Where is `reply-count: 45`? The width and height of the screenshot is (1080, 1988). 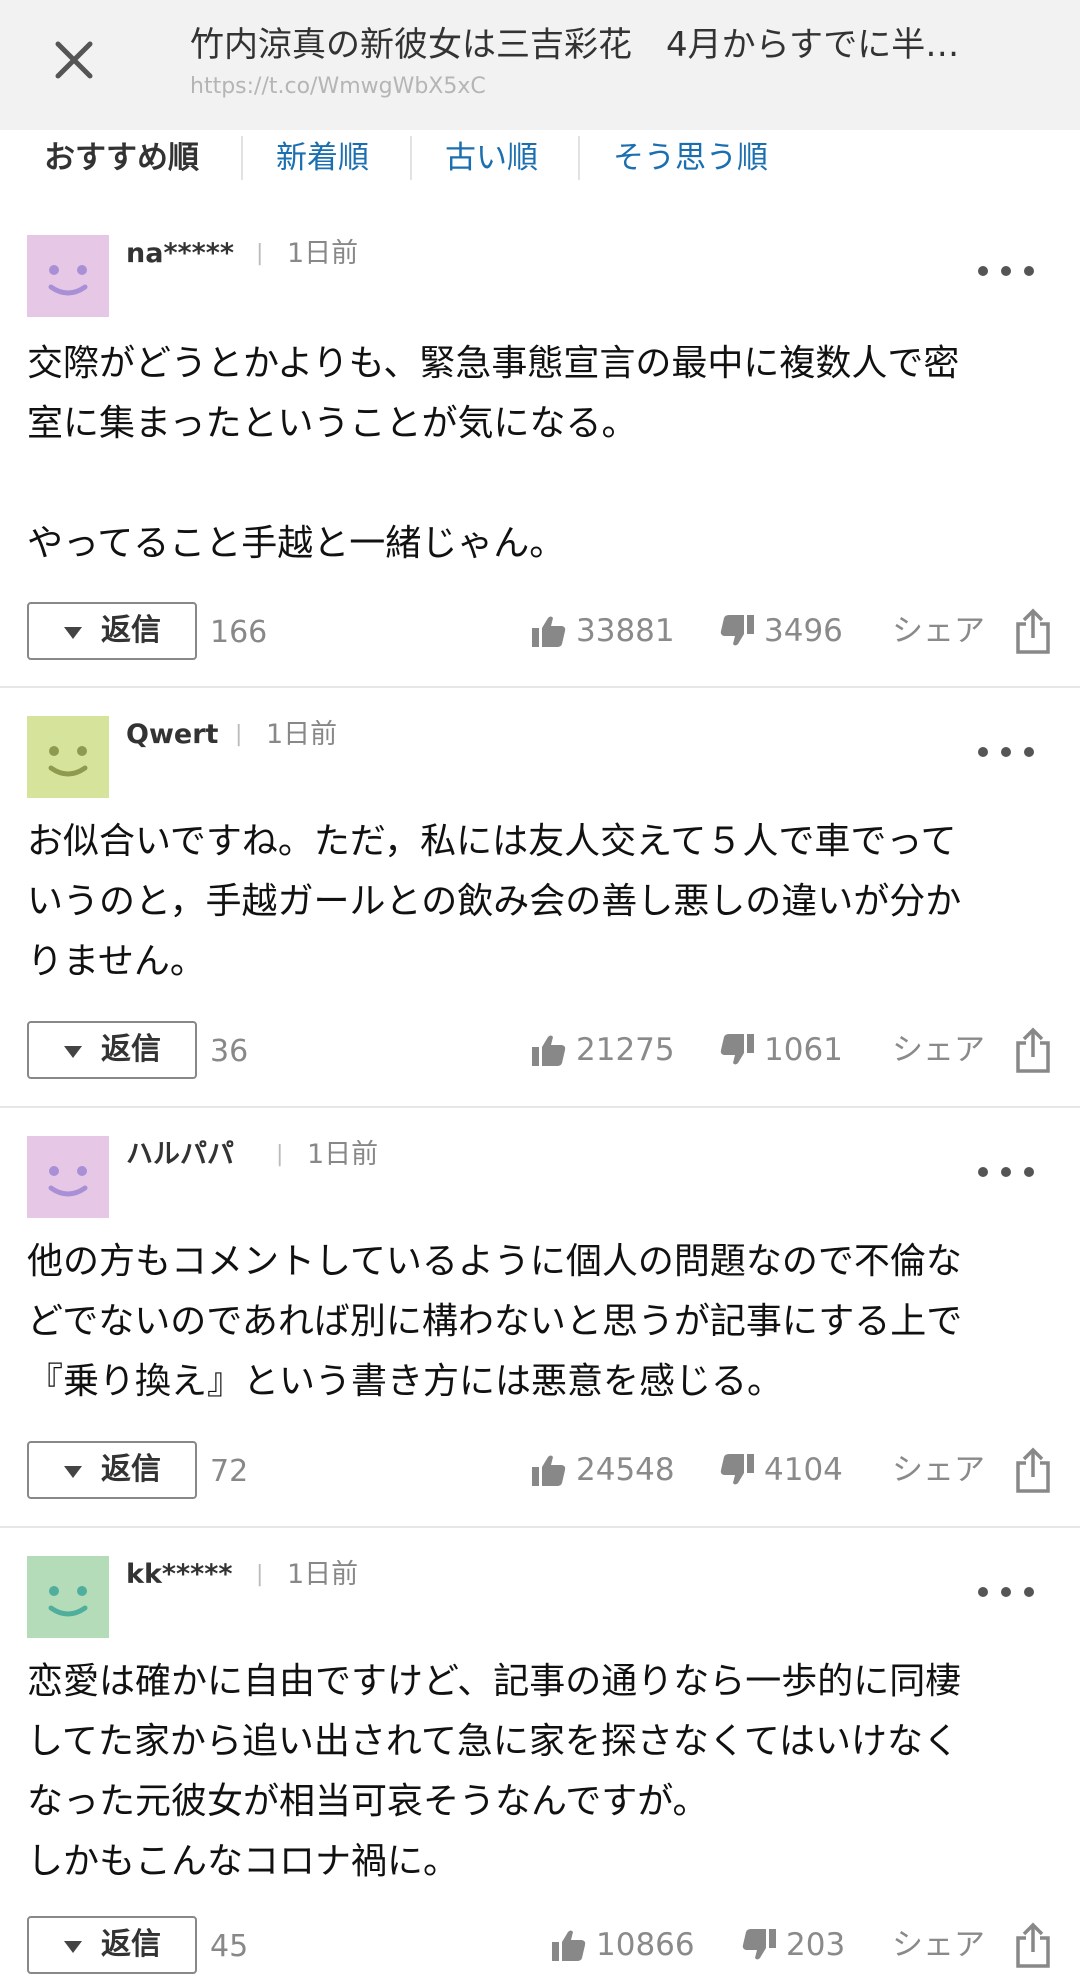 reply-count: 45 is located at coordinates (229, 1946).